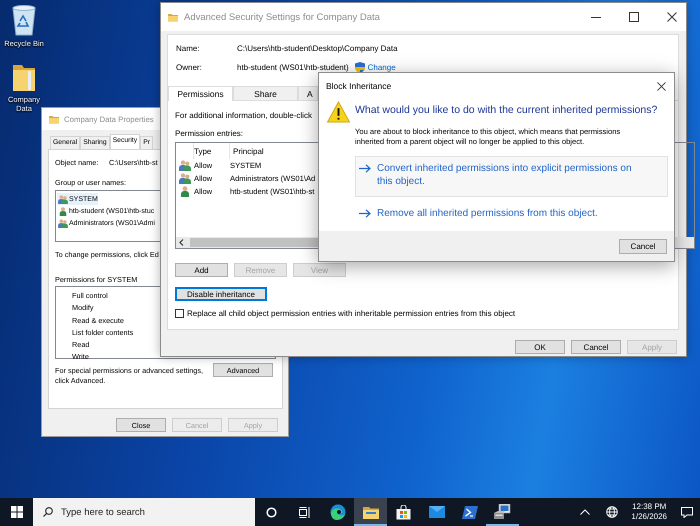  Describe the element at coordinates (502, 512) in the screenshot. I see `server-icon` at that location.